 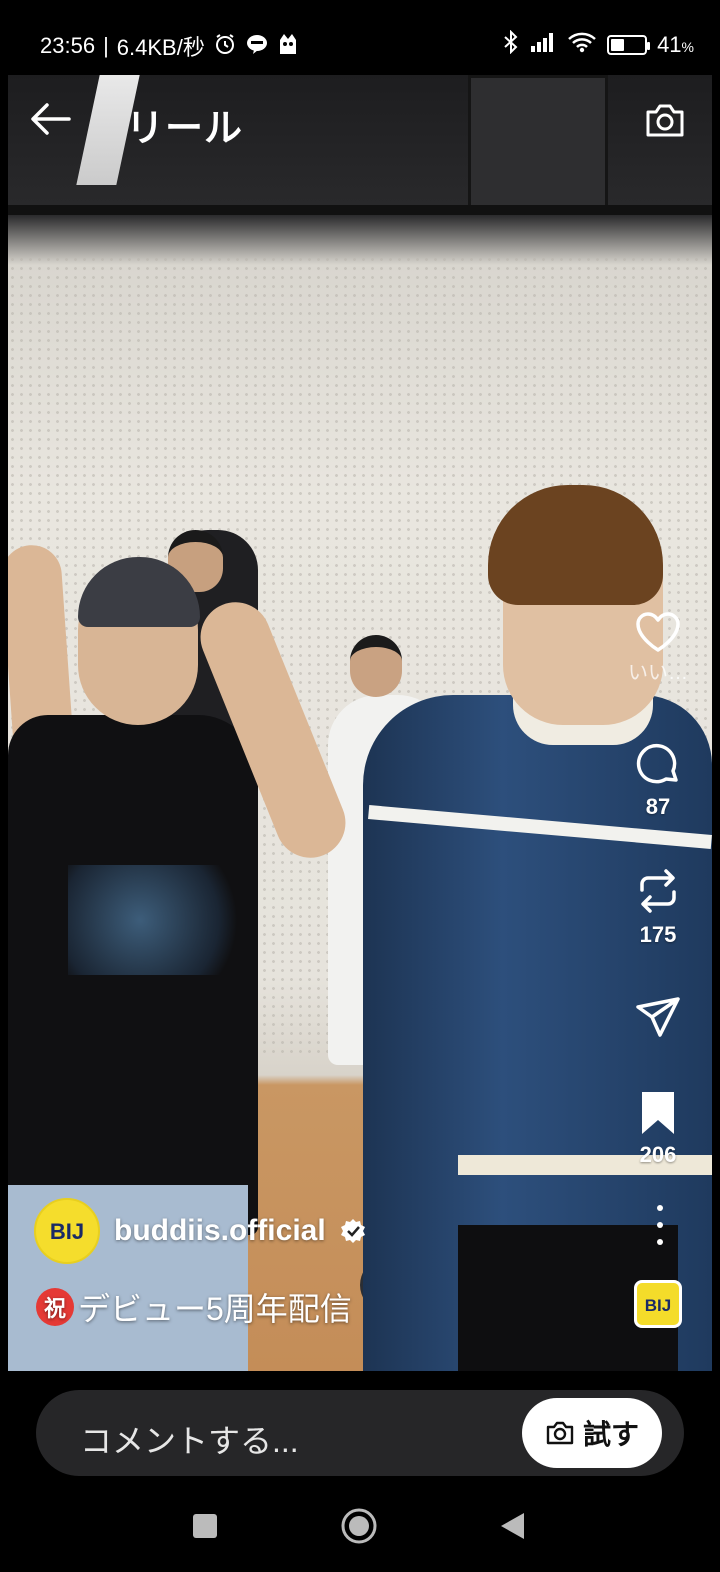 What do you see at coordinates (629, 44) in the screenshot?
I see `battery-icon` at bounding box center [629, 44].